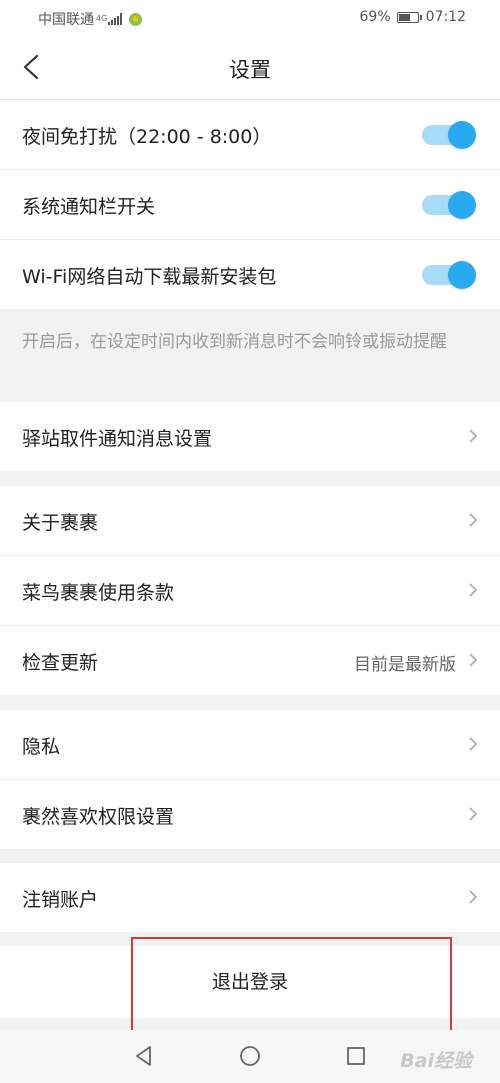 This screenshot has height=1083, width=500. I want to click on wifi-download-toggle, so click(449, 275).